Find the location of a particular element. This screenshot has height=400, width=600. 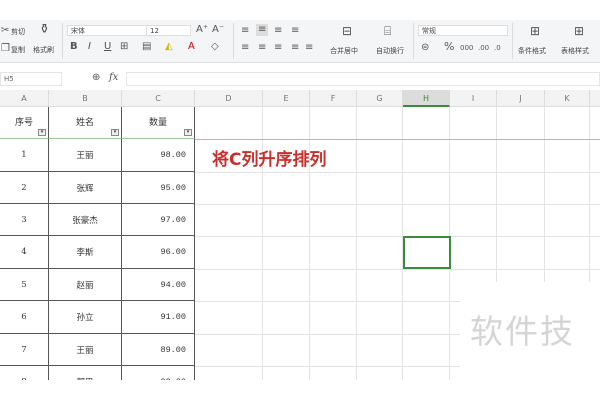

align-left-icon: ≡ is located at coordinates (245, 48).